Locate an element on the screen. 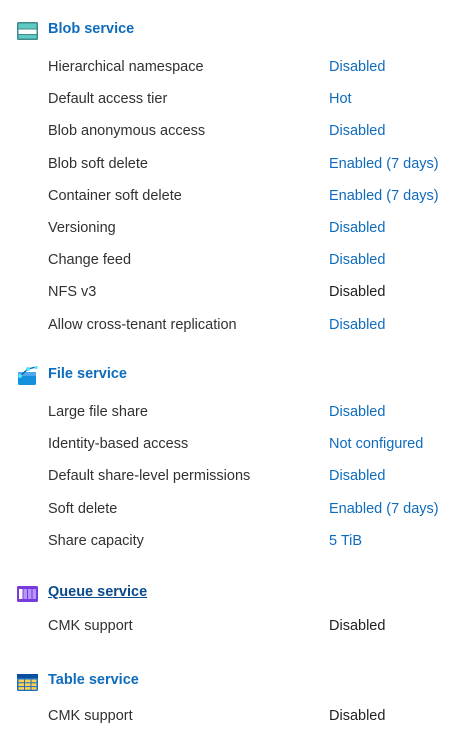 This screenshot has width=464, height=738. blob-label-versioning: Versioning is located at coordinates (82, 227).